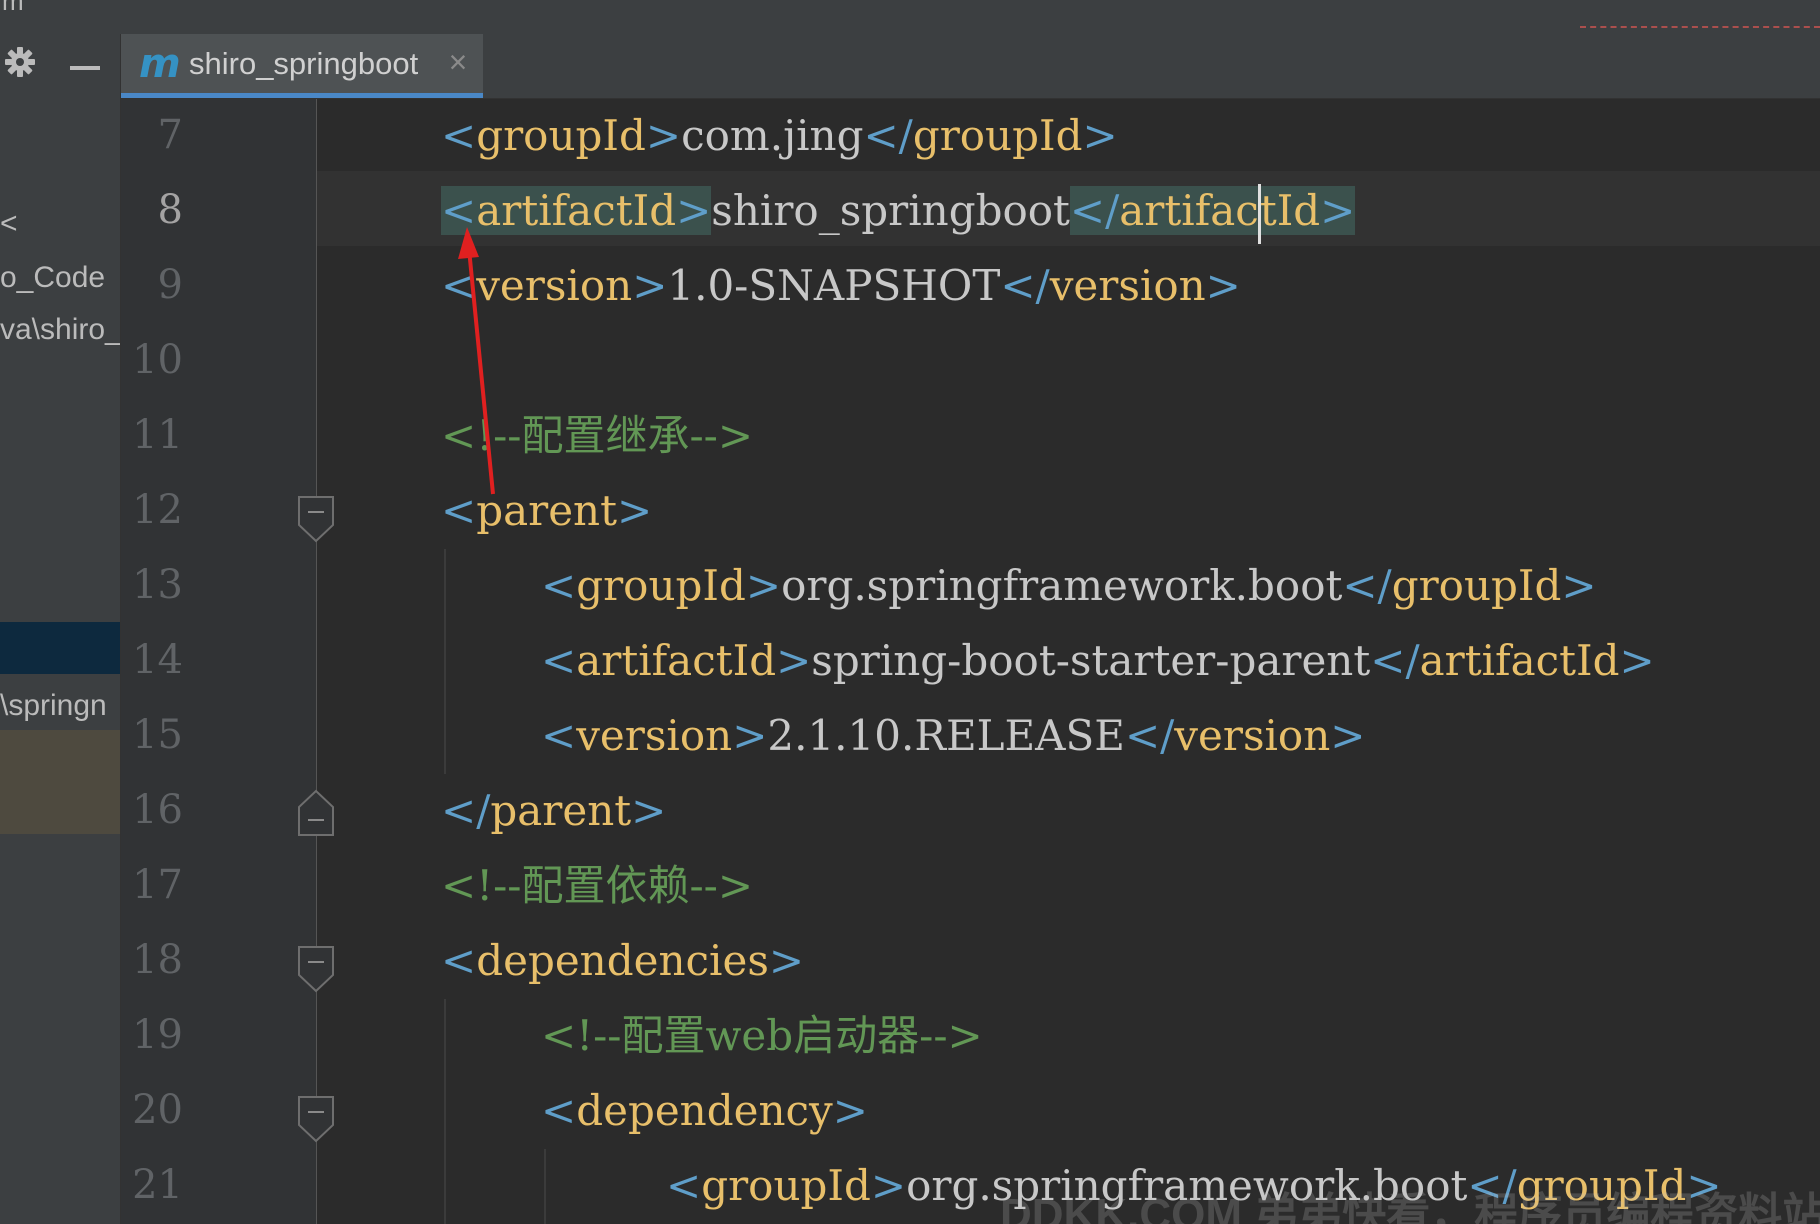  What do you see at coordinates (53, 277) in the screenshot?
I see `tree-item-label: o_Code` at bounding box center [53, 277].